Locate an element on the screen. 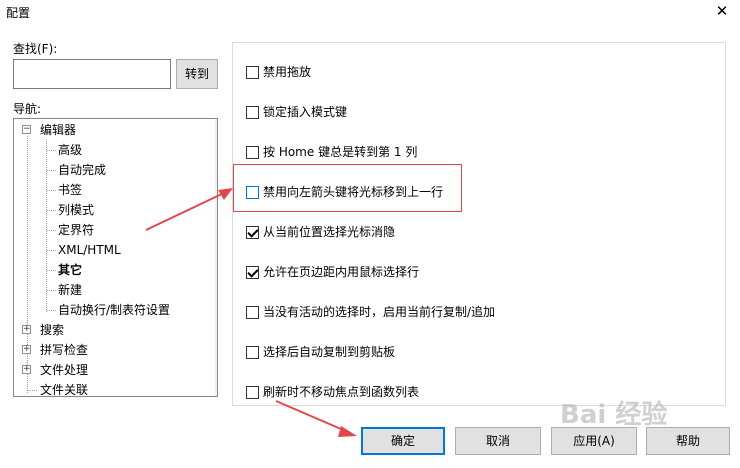 The height and width of the screenshot is (468, 740). watermark-logo: Bai 经验 is located at coordinates (614, 415).